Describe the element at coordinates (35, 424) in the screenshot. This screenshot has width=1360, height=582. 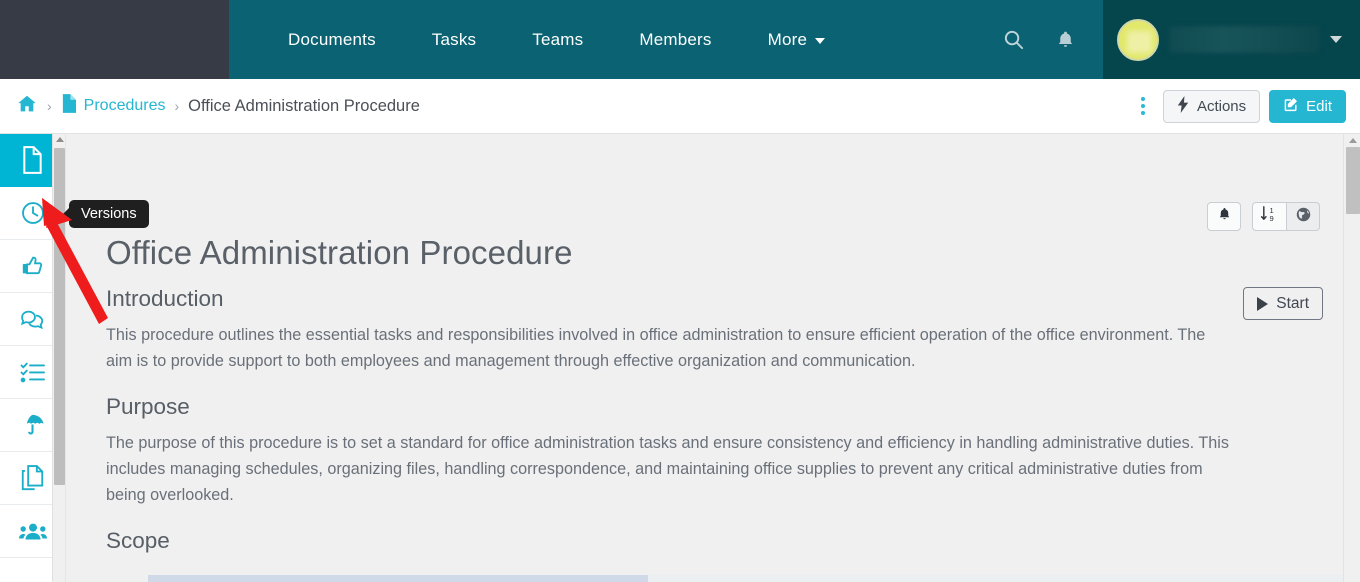
I see `umbrella-icon` at that location.